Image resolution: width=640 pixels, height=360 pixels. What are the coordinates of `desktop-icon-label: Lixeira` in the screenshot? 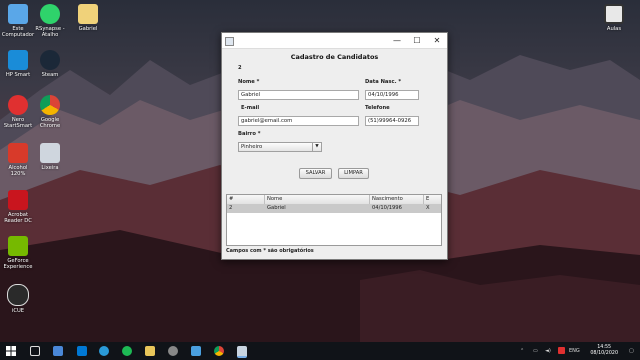 It's located at (50, 168).